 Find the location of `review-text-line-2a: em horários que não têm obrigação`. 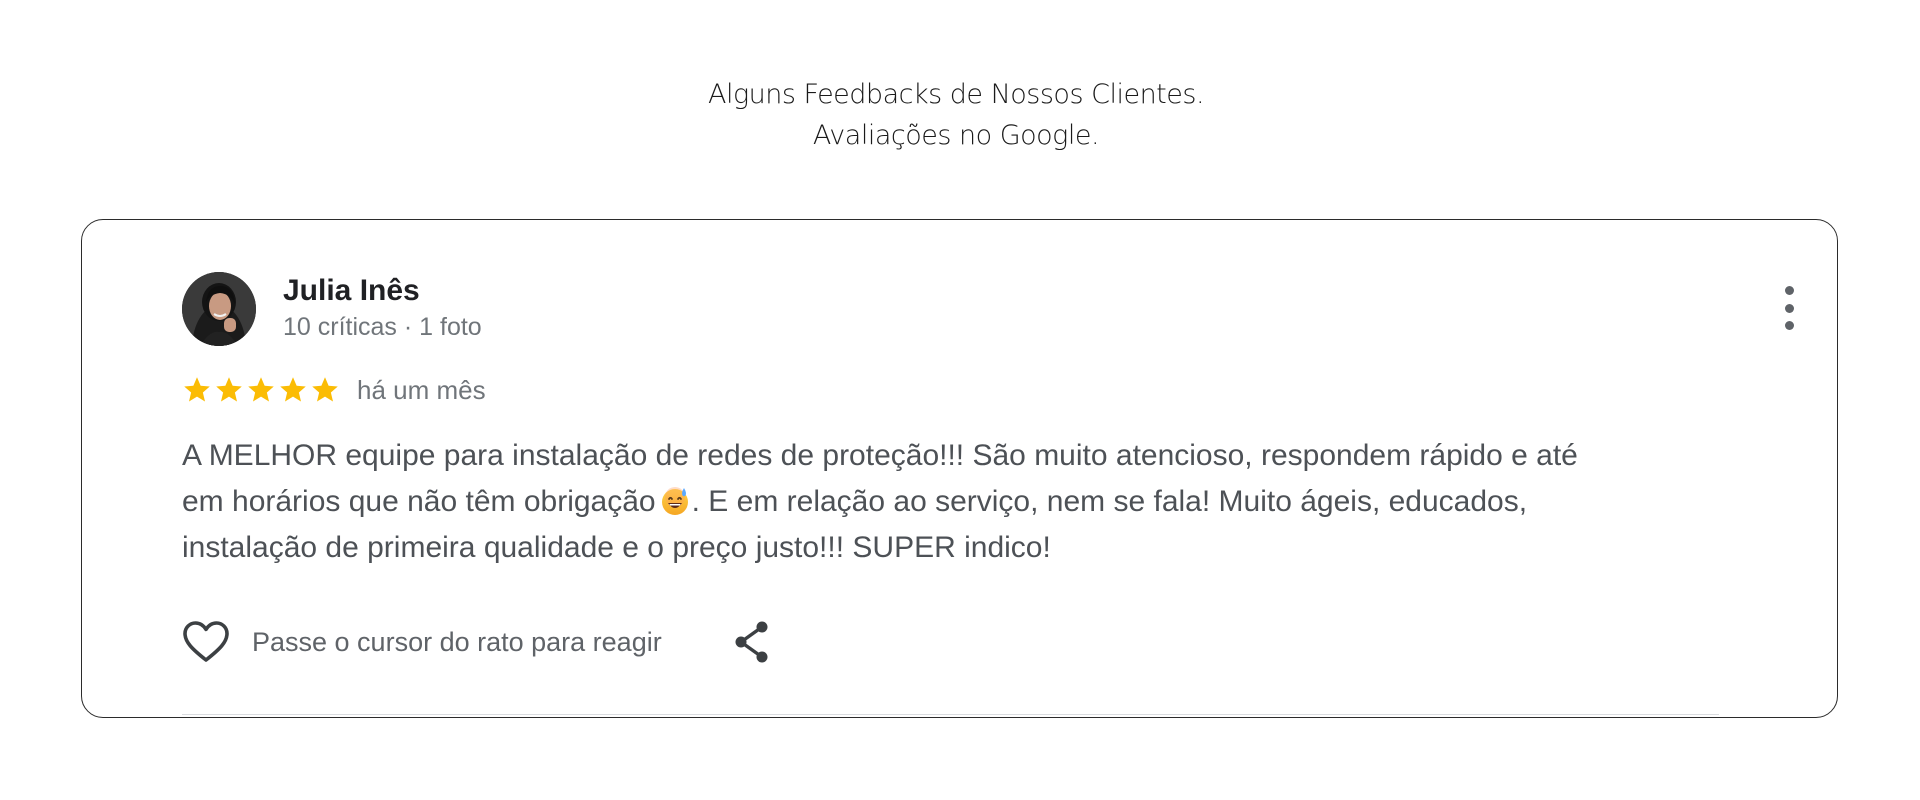

review-text-line-2a: em horários que não têm obrigação is located at coordinates (419, 501).